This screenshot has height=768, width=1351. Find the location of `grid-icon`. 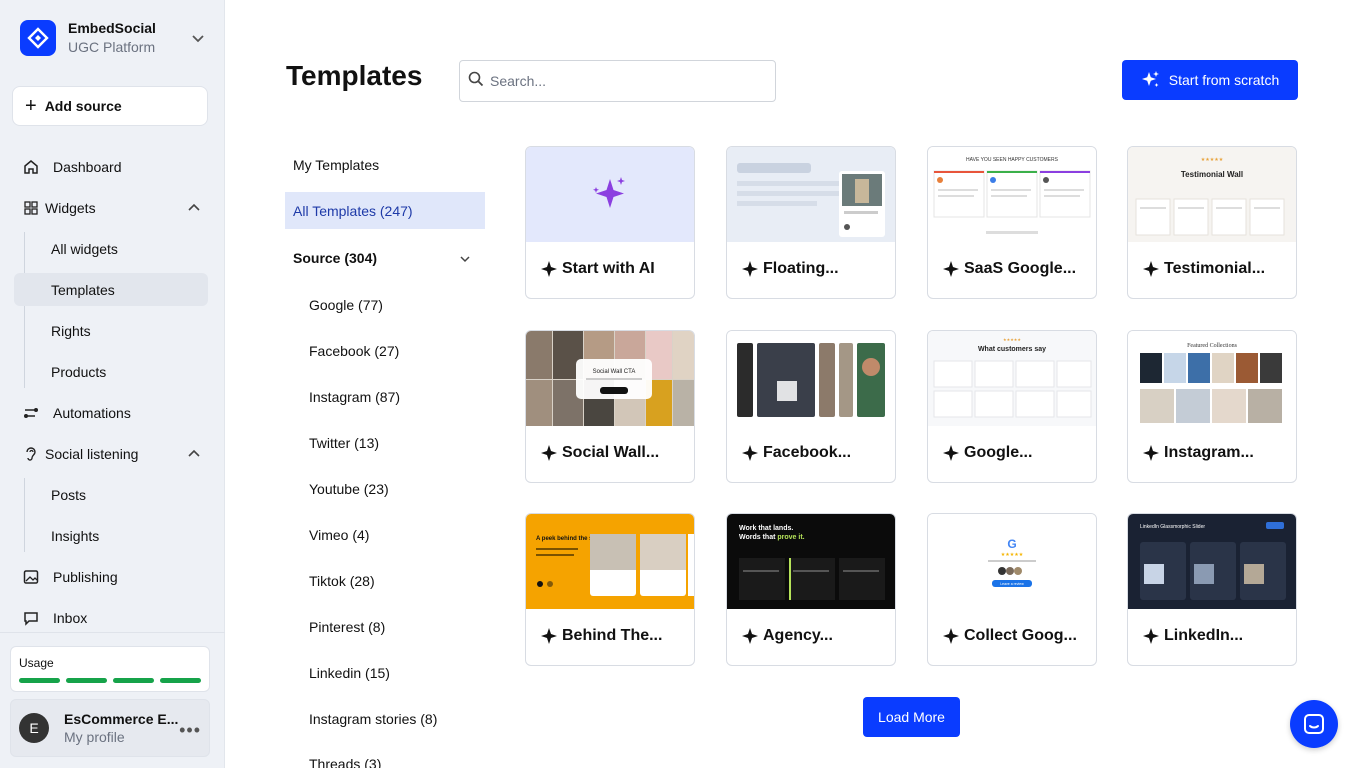

grid-icon is located at coordinates (31, 207).